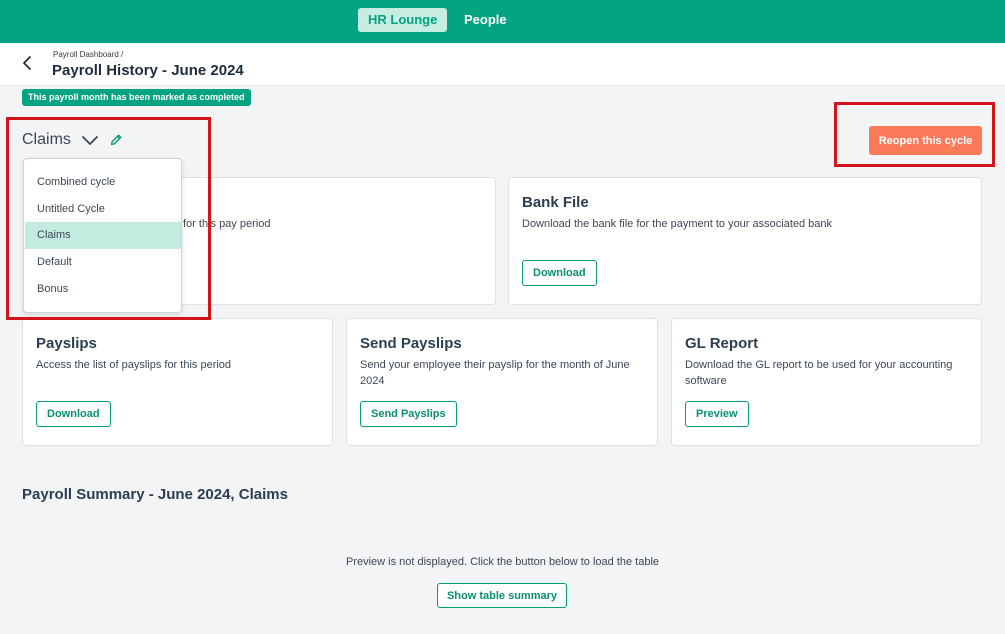  Describe the element at coordinates (148, 70) in the screenshot. I see `page-title: Payroll History - June 2024` at that location.